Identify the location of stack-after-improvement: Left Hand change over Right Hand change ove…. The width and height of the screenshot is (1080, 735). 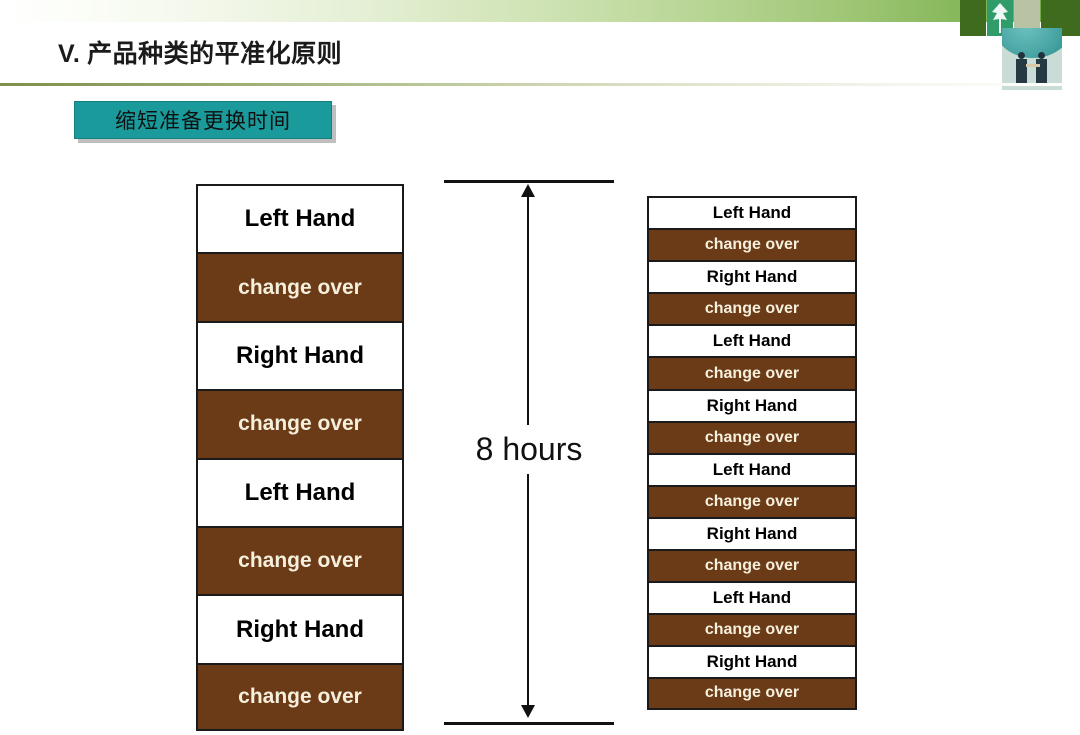
(752, 453).